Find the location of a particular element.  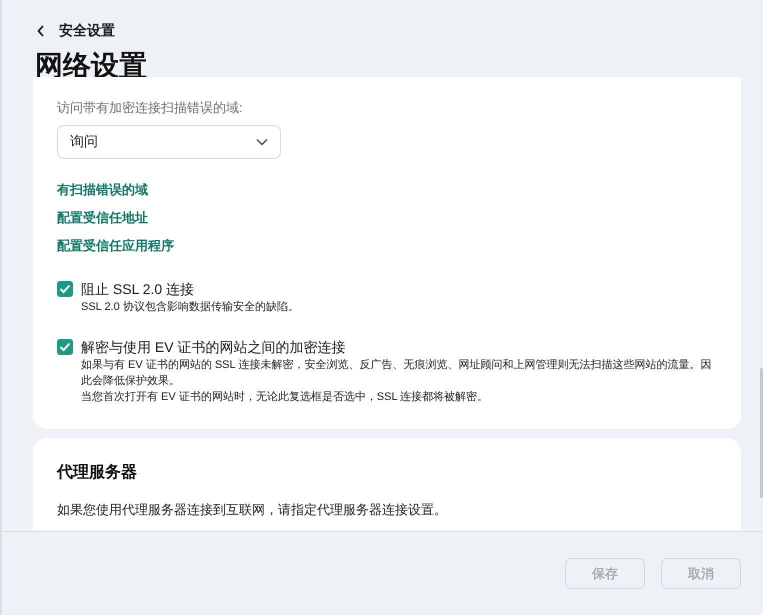

checkbox-label: 阻止 SSL 2.0 连接 is located at coordinates (138, 289).